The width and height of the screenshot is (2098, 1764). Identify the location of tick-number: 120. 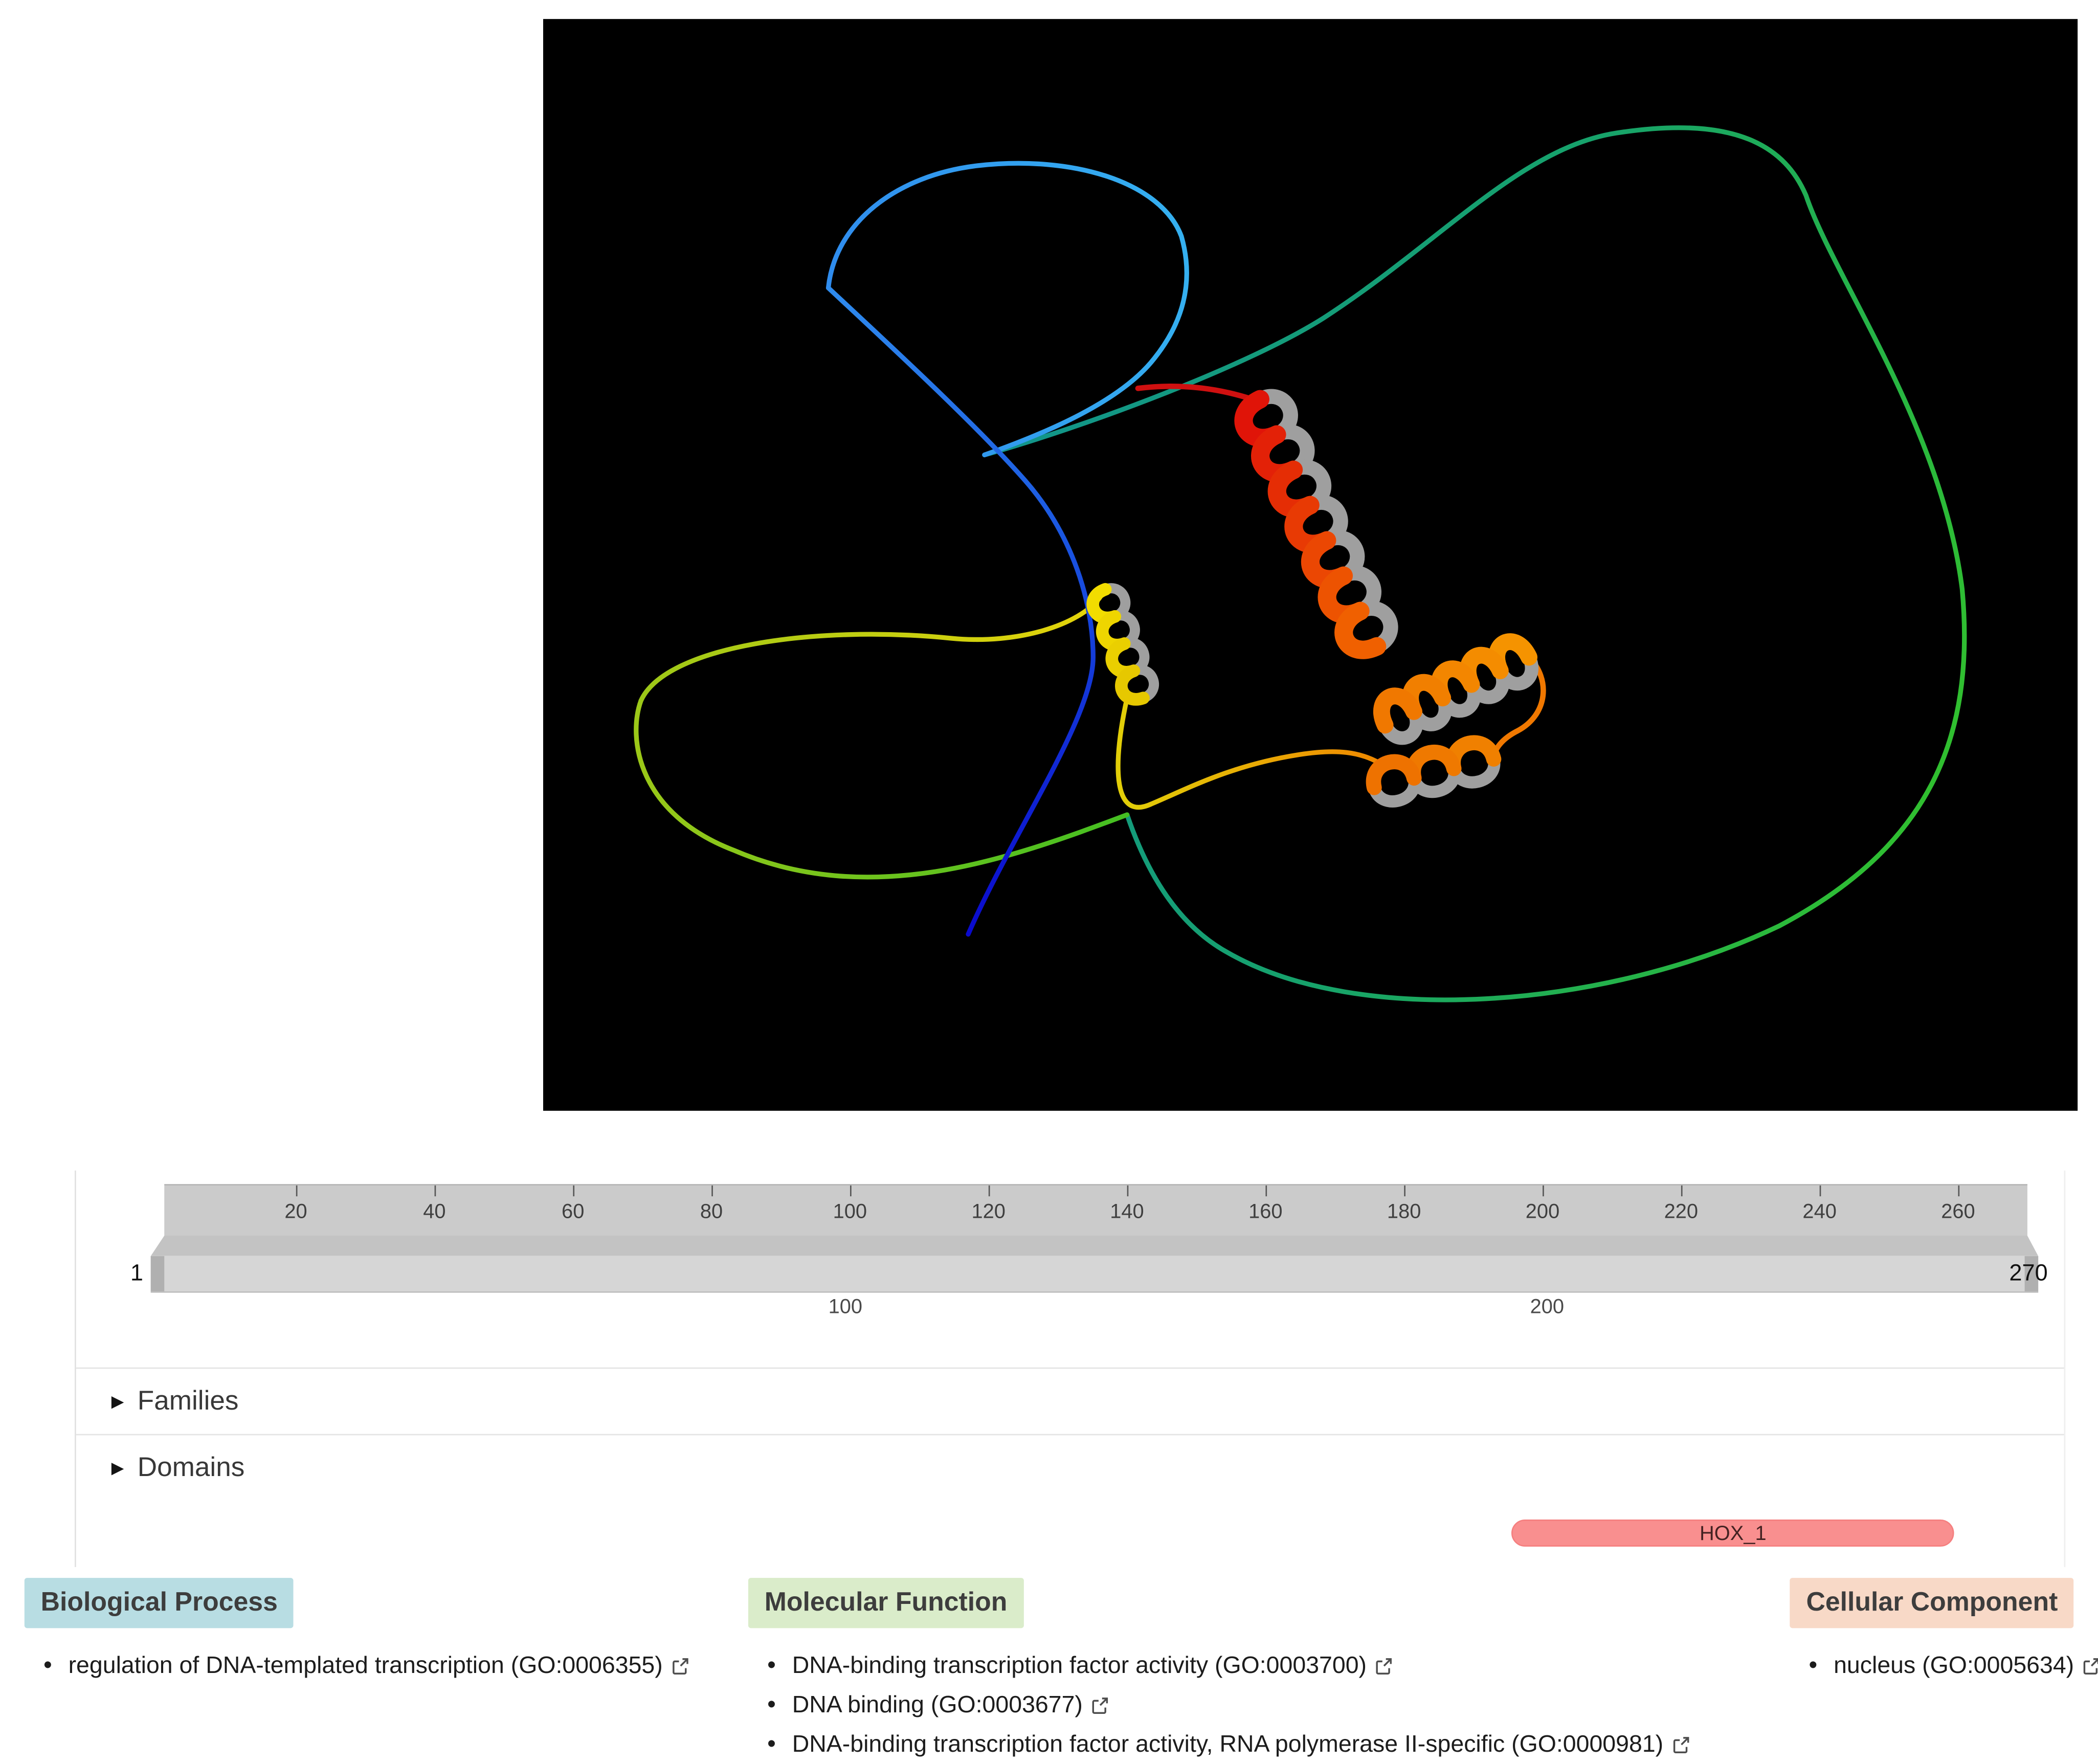
(988, 1212).